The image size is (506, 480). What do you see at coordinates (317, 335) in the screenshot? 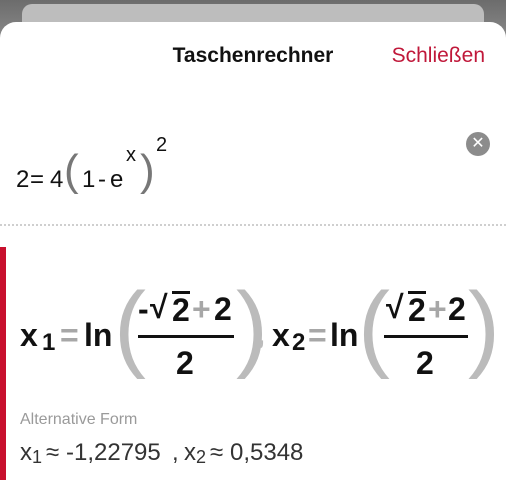
I see `solution-equals-2: =` at bounding box center [317, 335].